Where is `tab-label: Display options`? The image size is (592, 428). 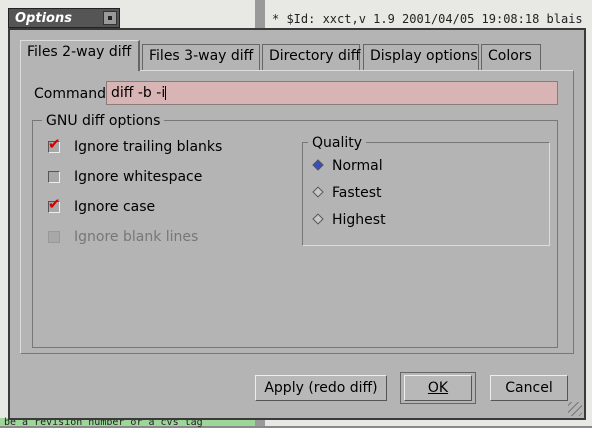 tab-label: Display options is located at coordinates (424, 56).